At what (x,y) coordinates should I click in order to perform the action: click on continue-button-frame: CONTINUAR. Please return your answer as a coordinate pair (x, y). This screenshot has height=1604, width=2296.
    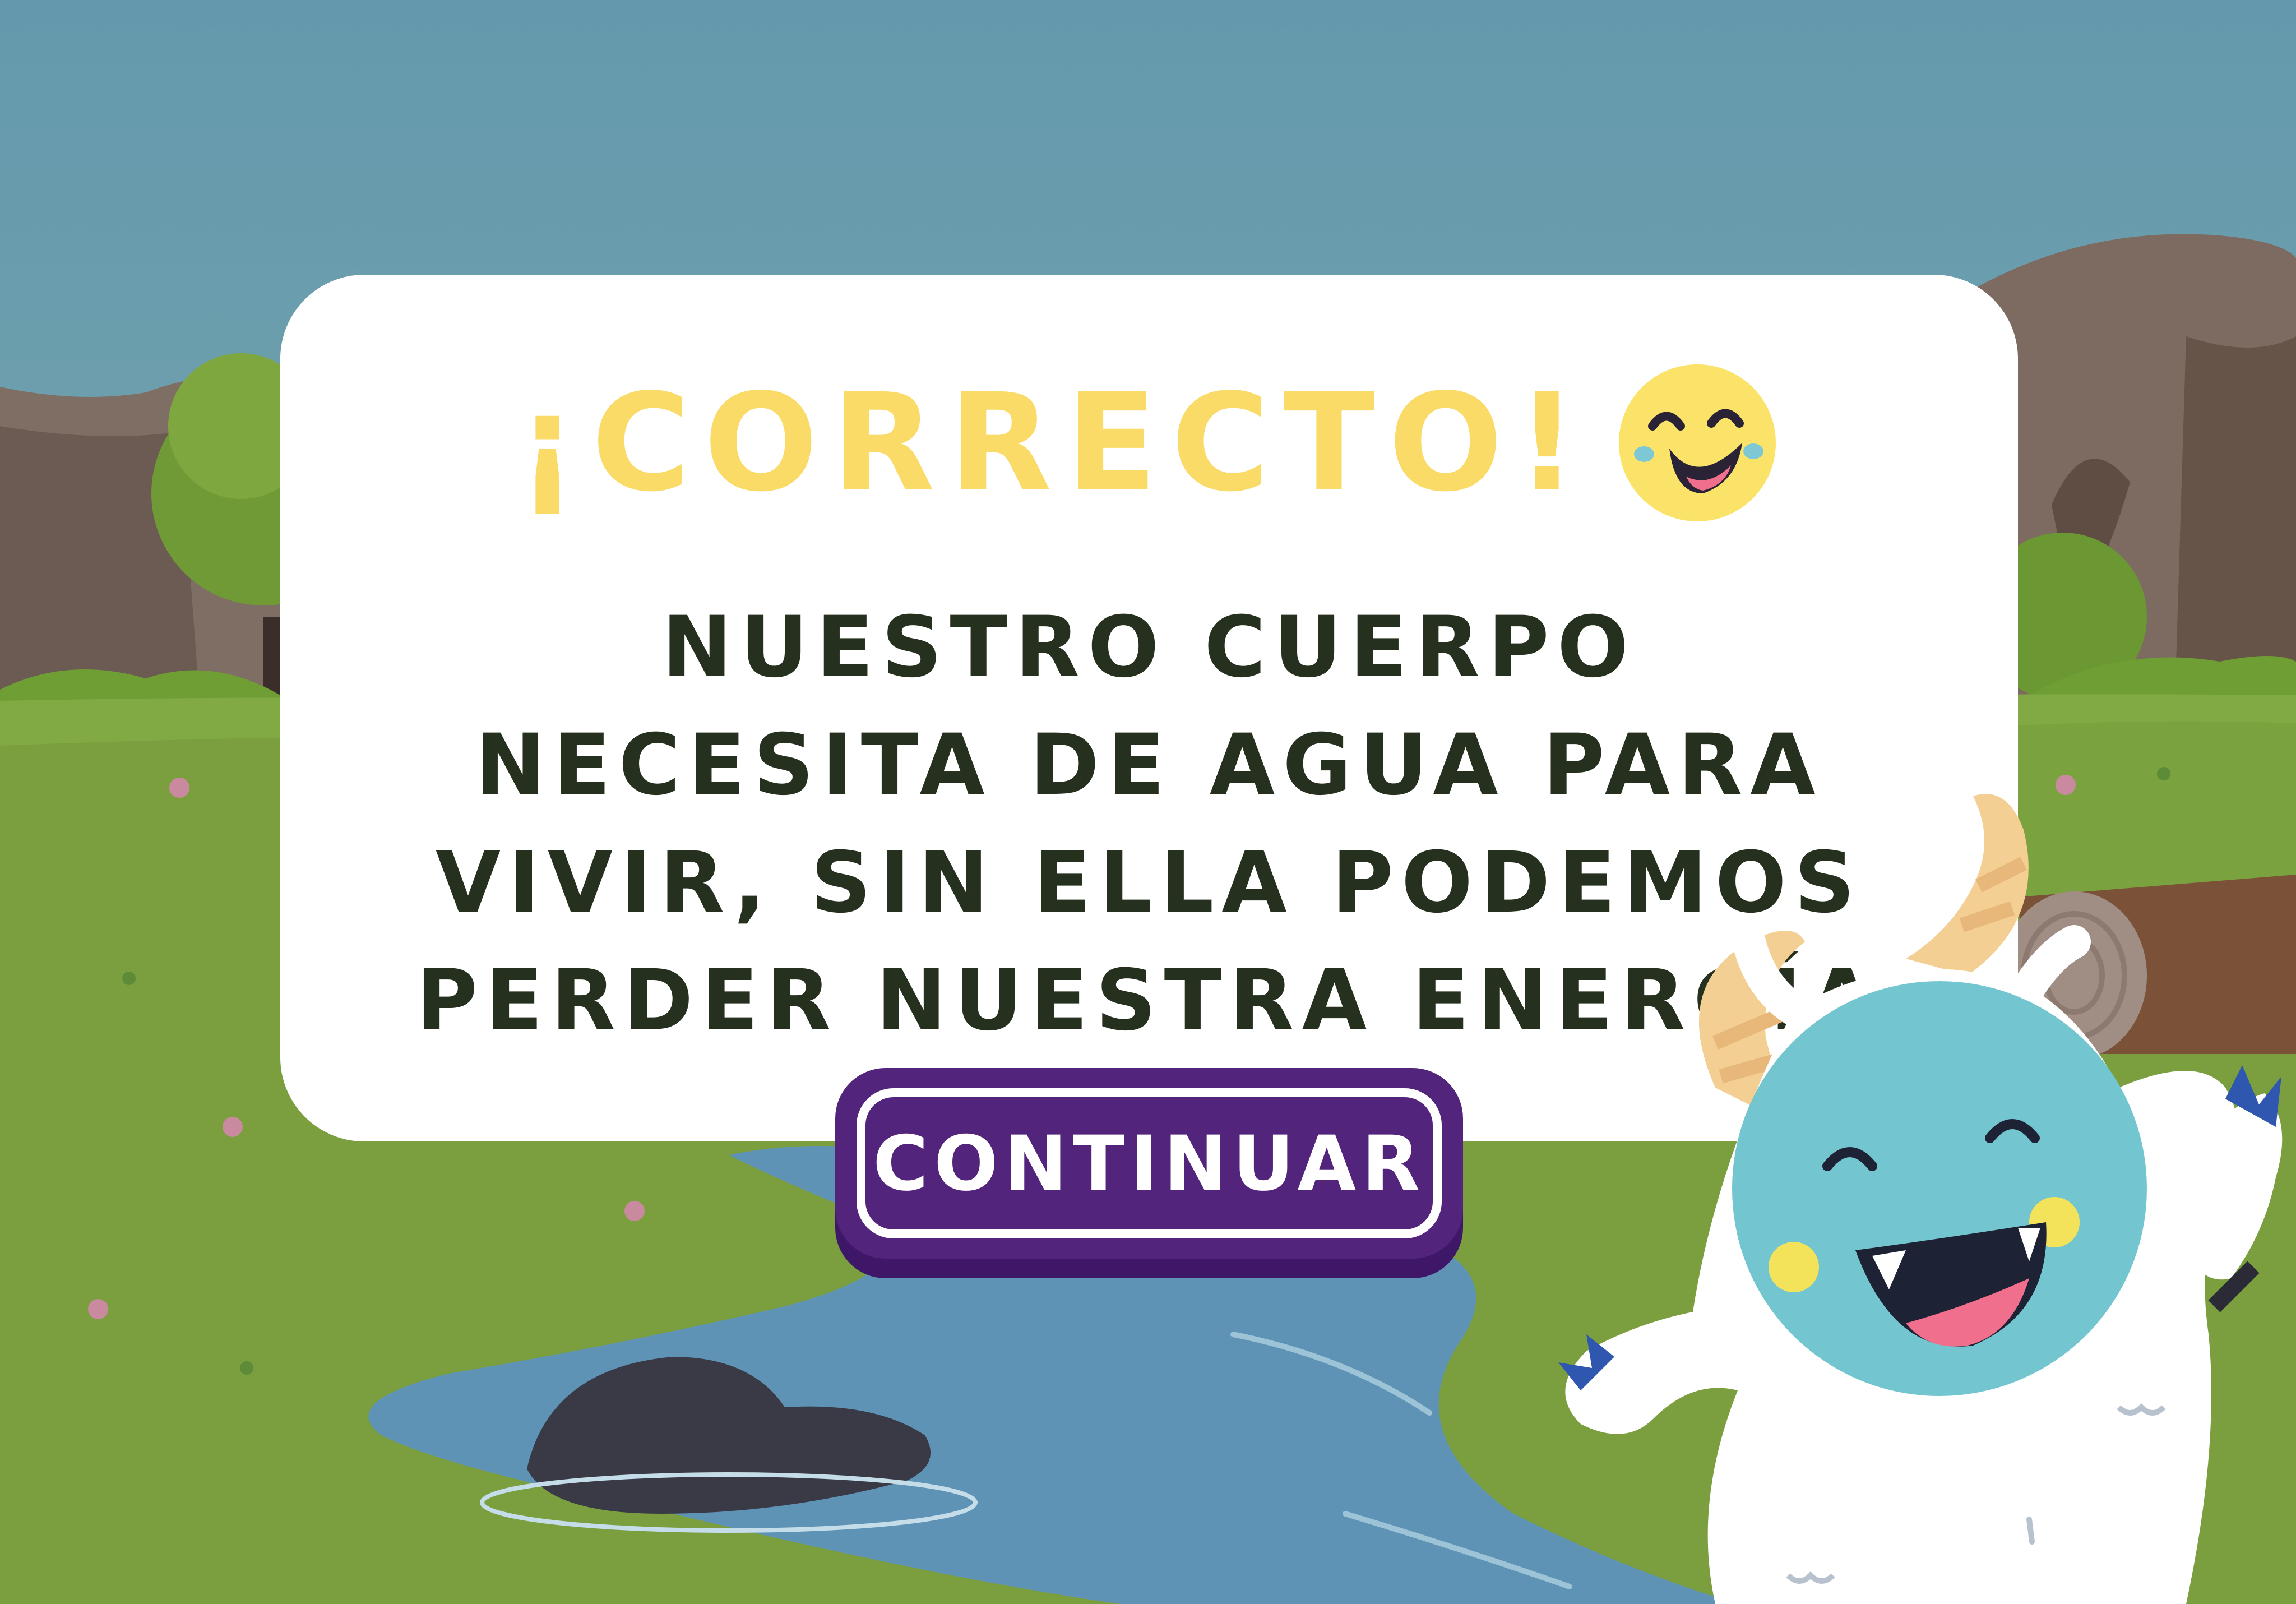
    Looking at the image, I should click on (1149, 1163).